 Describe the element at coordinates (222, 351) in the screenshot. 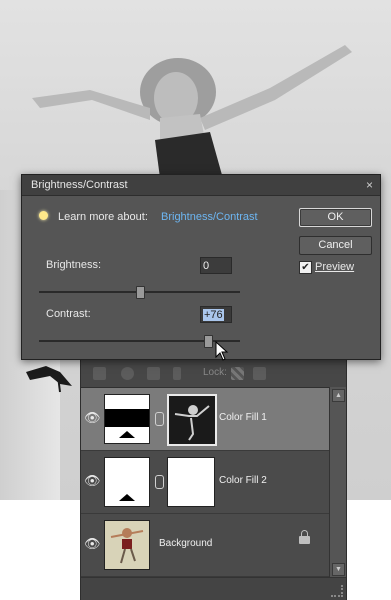

I see `mouse-pointer-icon` at that location.